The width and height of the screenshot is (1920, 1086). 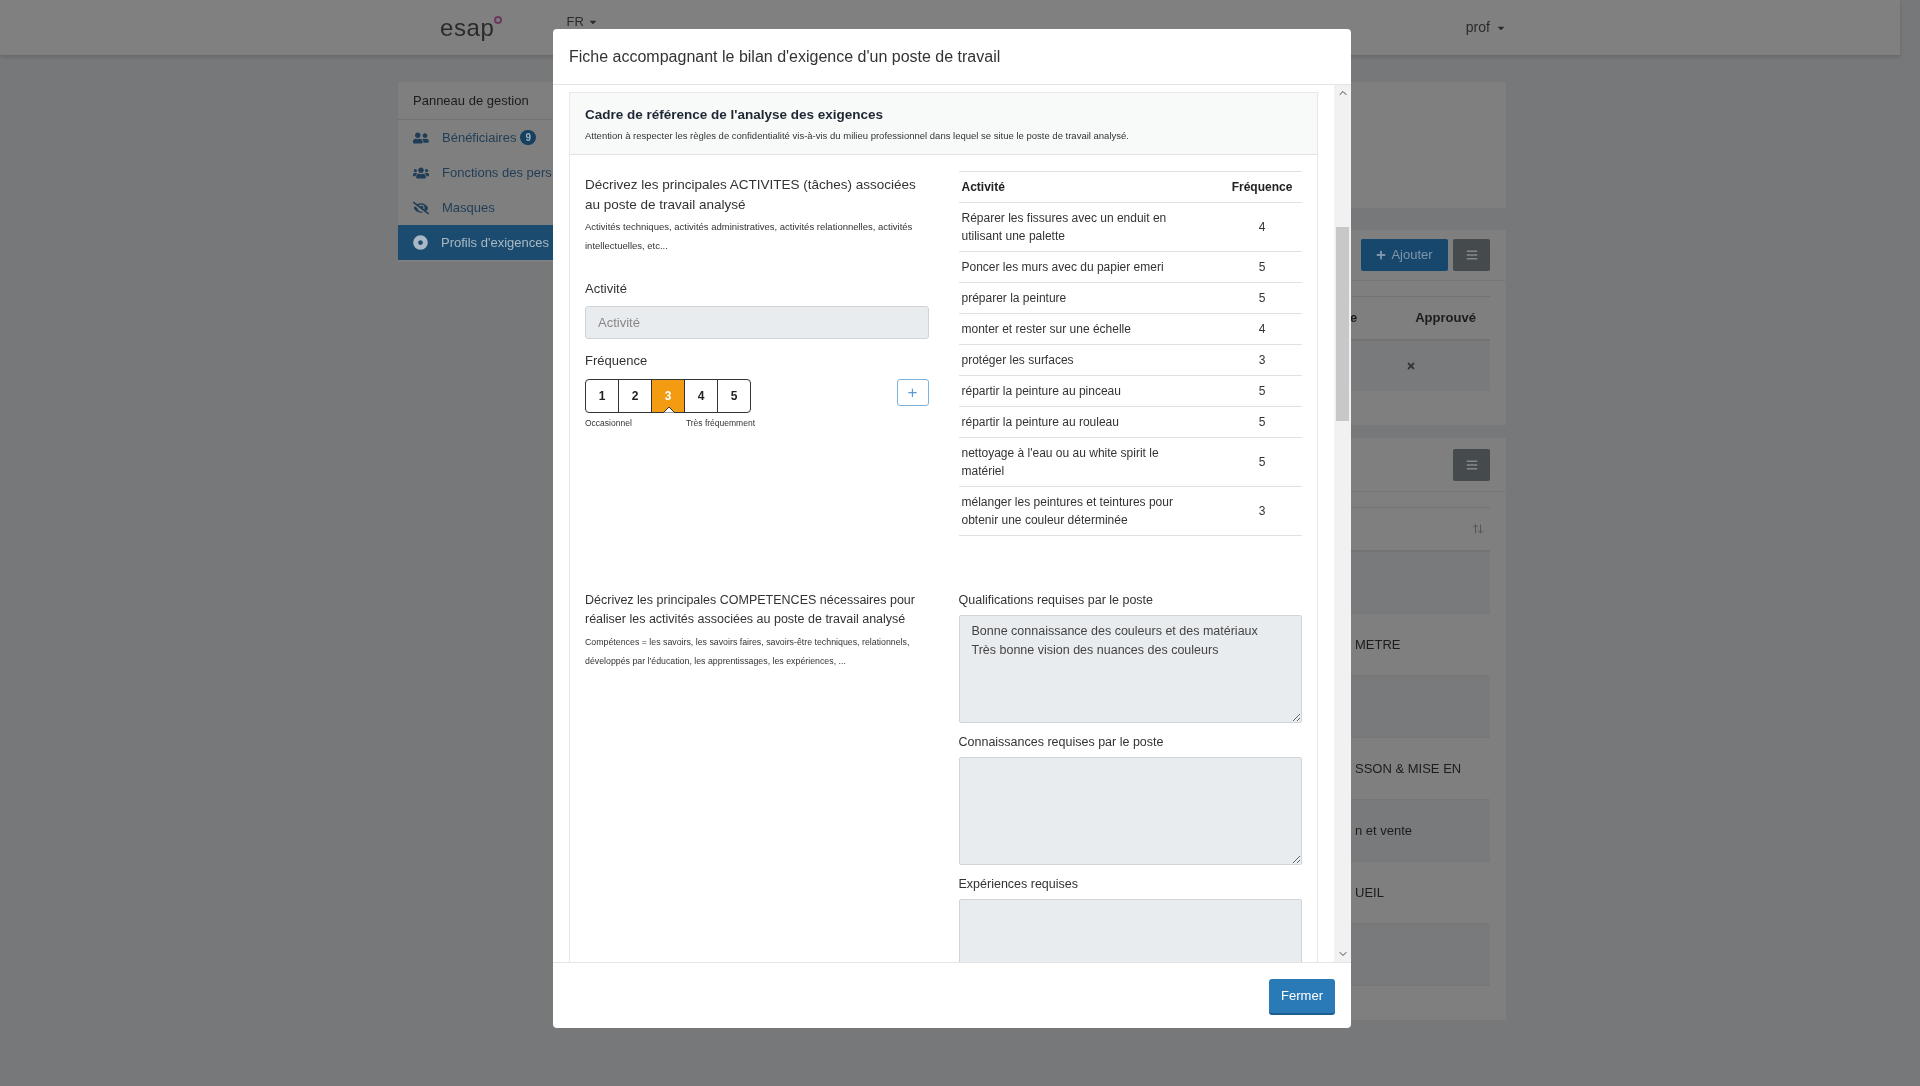 What do you see at coordinates (1378, 644) in the screenshot?
I see `table-cell-text: METRE` at bounding box center [1378, 644].